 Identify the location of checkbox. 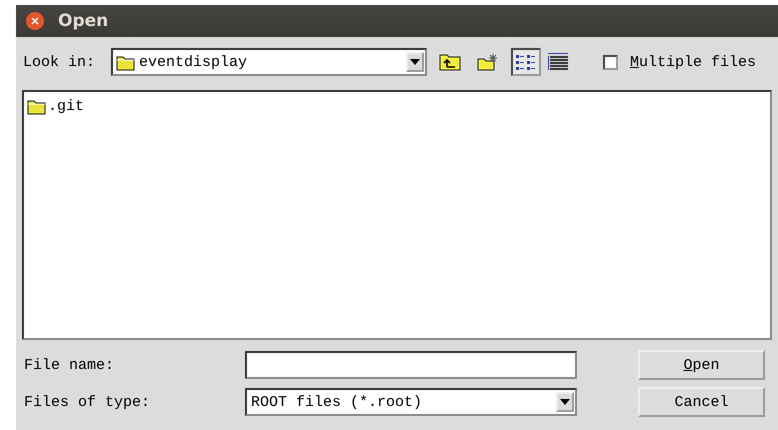
(610, 62).